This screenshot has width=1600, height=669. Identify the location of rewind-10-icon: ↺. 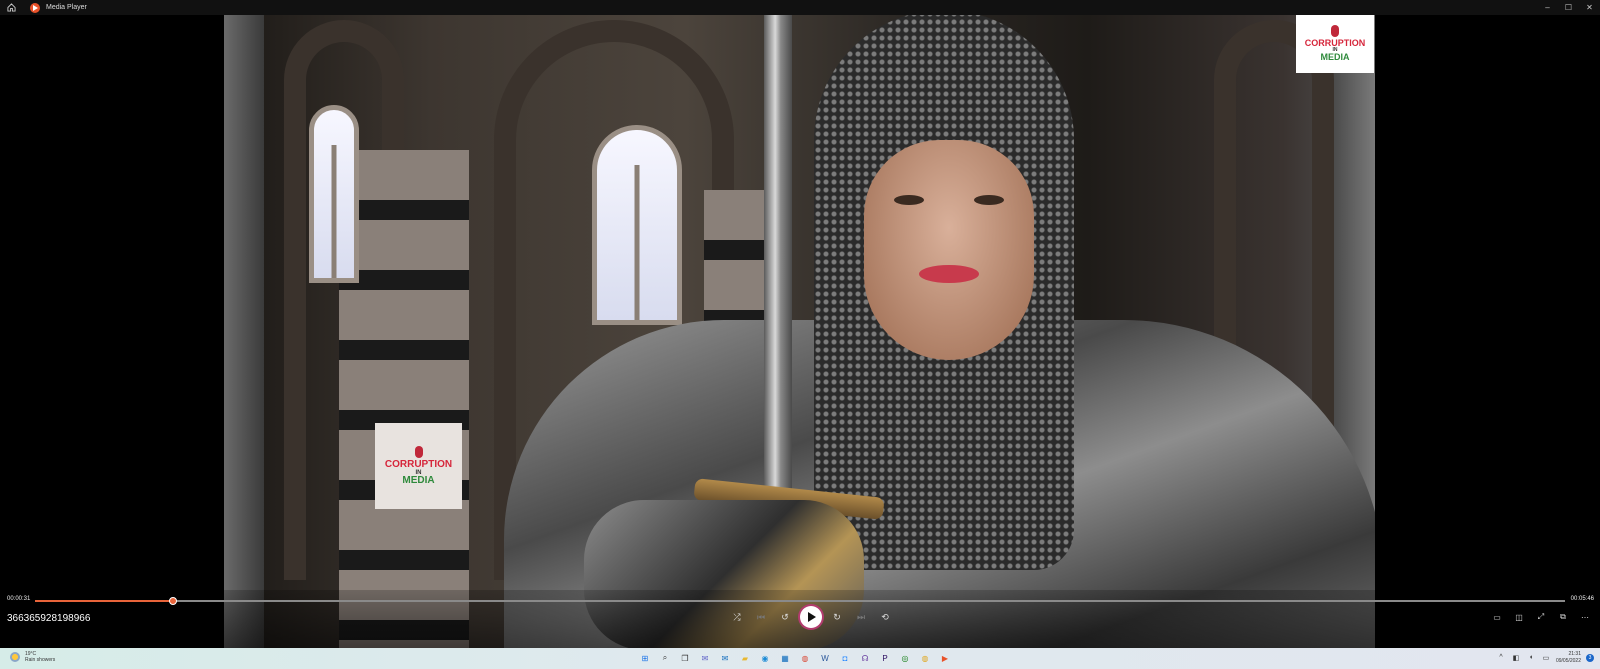
(785, 617).